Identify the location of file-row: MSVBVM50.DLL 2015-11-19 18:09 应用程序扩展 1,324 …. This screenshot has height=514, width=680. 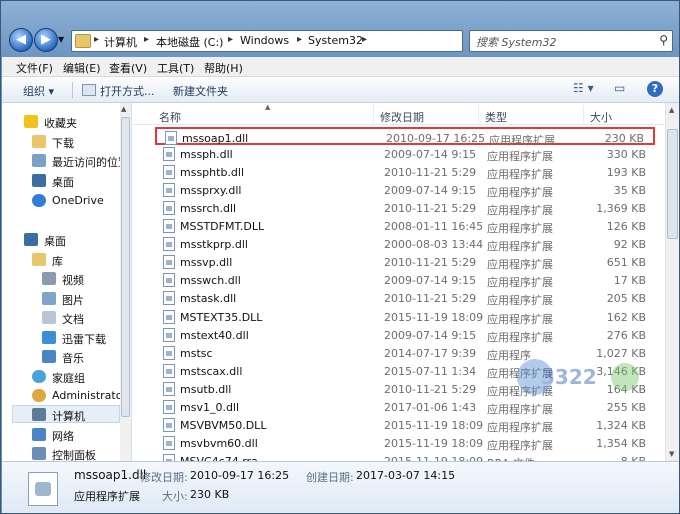
(405, 425).